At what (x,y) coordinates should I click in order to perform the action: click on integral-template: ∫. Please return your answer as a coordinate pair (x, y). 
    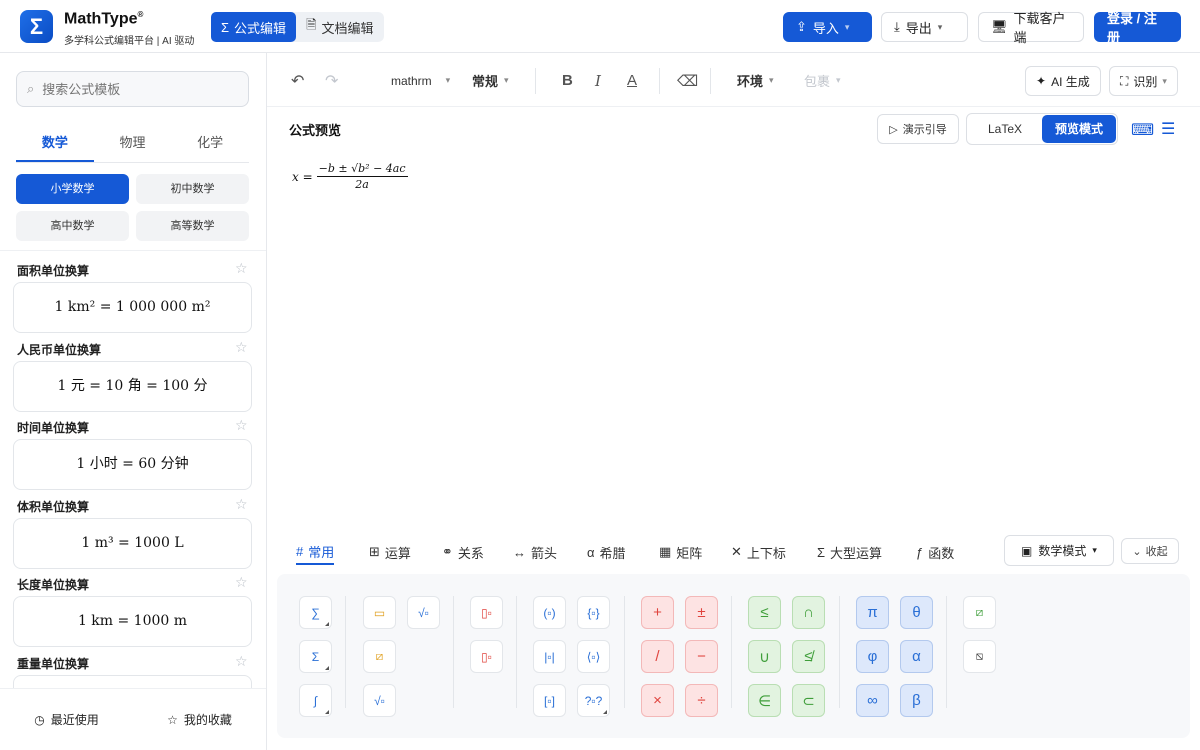
    Looking at the image, I should click on (315, 700).